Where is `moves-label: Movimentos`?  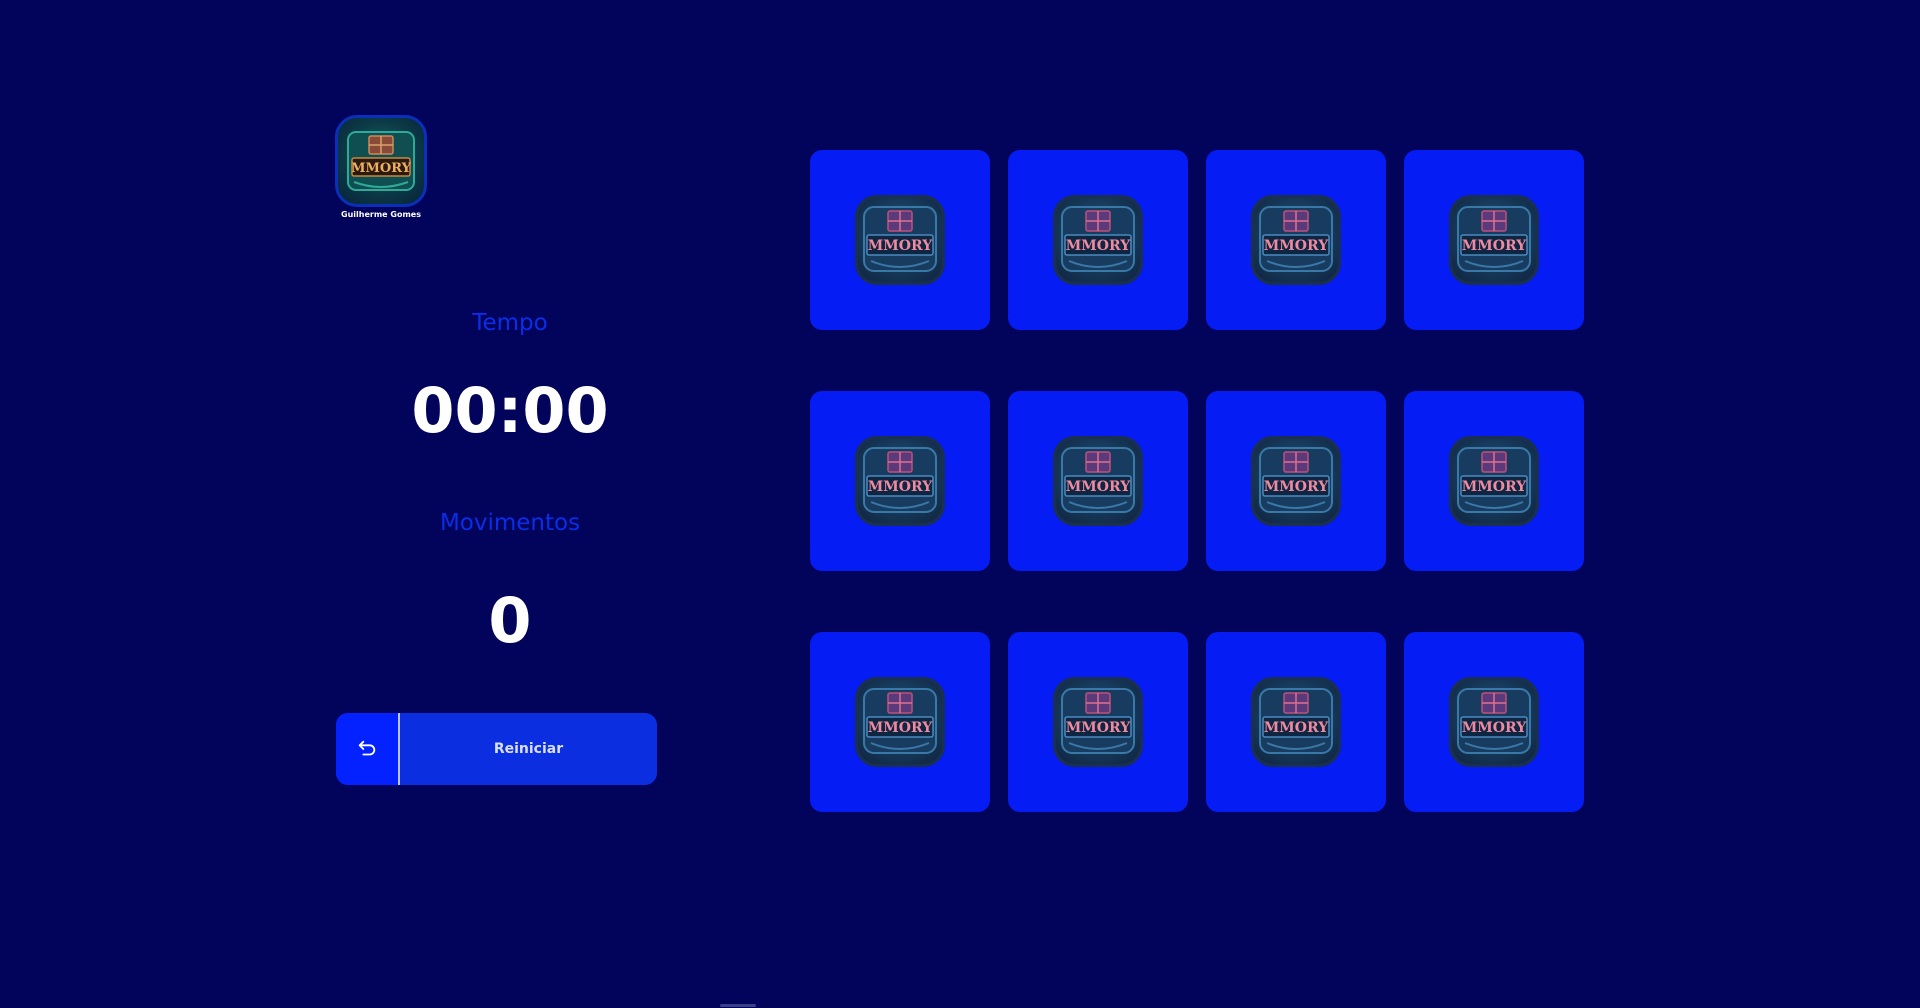 moves-label: Movimentos is located at coordinates (510, 523).